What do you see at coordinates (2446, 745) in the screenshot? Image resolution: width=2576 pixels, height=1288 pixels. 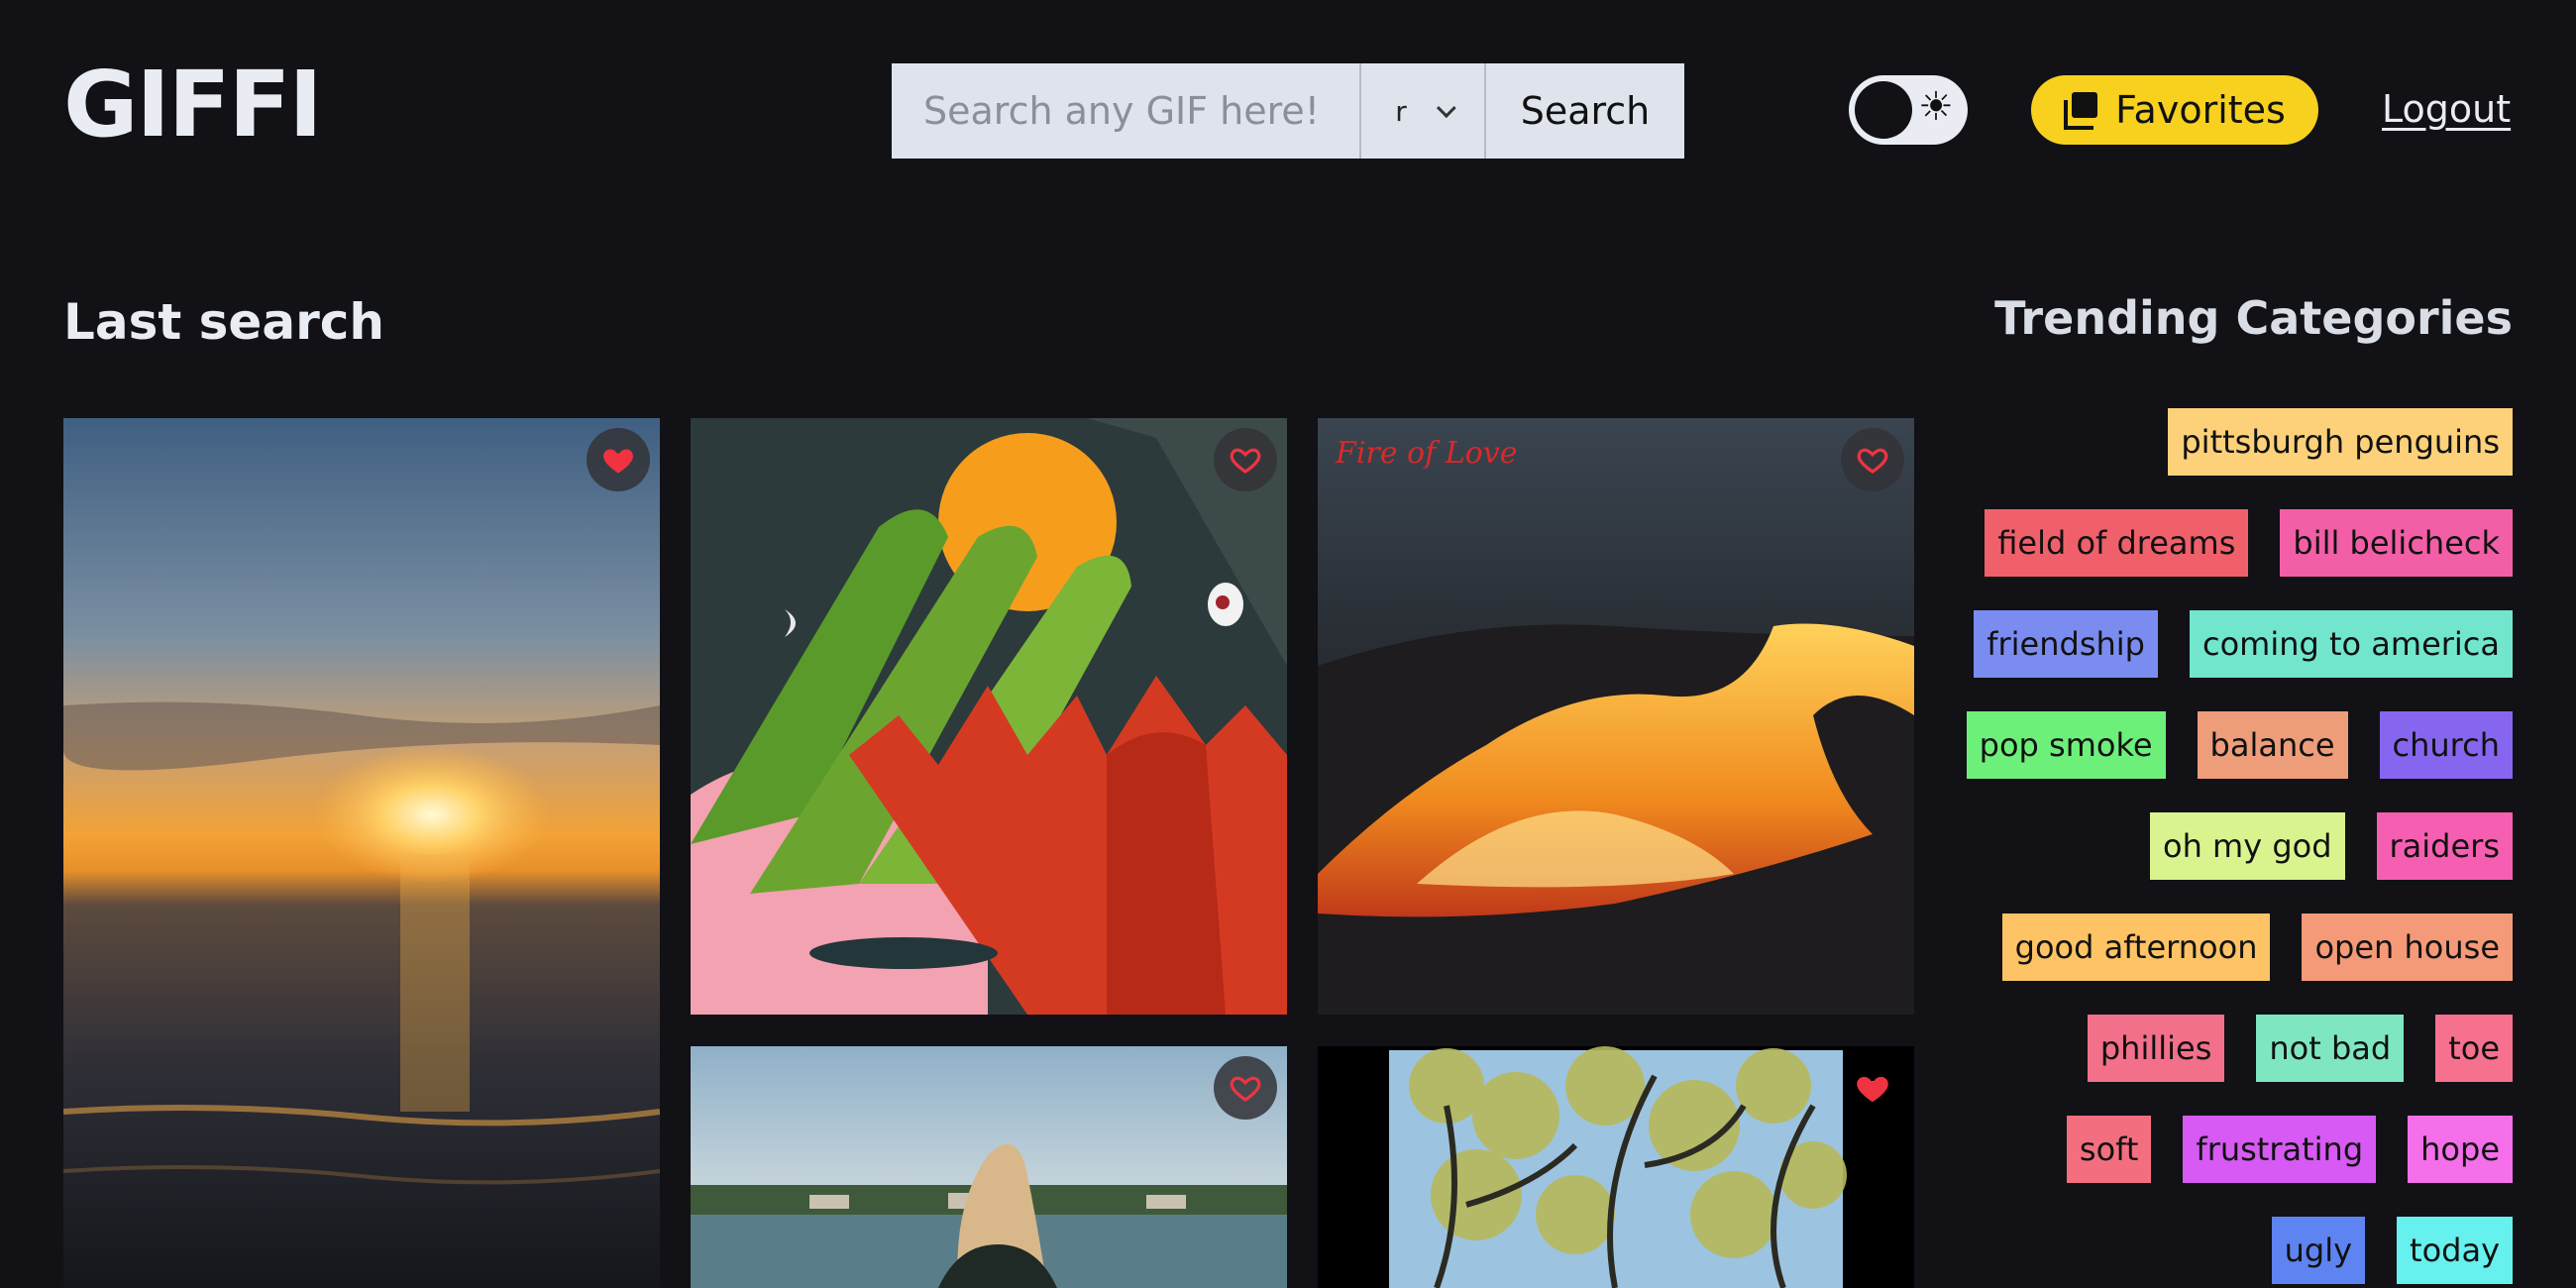 I see `category-tag: church` at bounding box center [2446, 745].